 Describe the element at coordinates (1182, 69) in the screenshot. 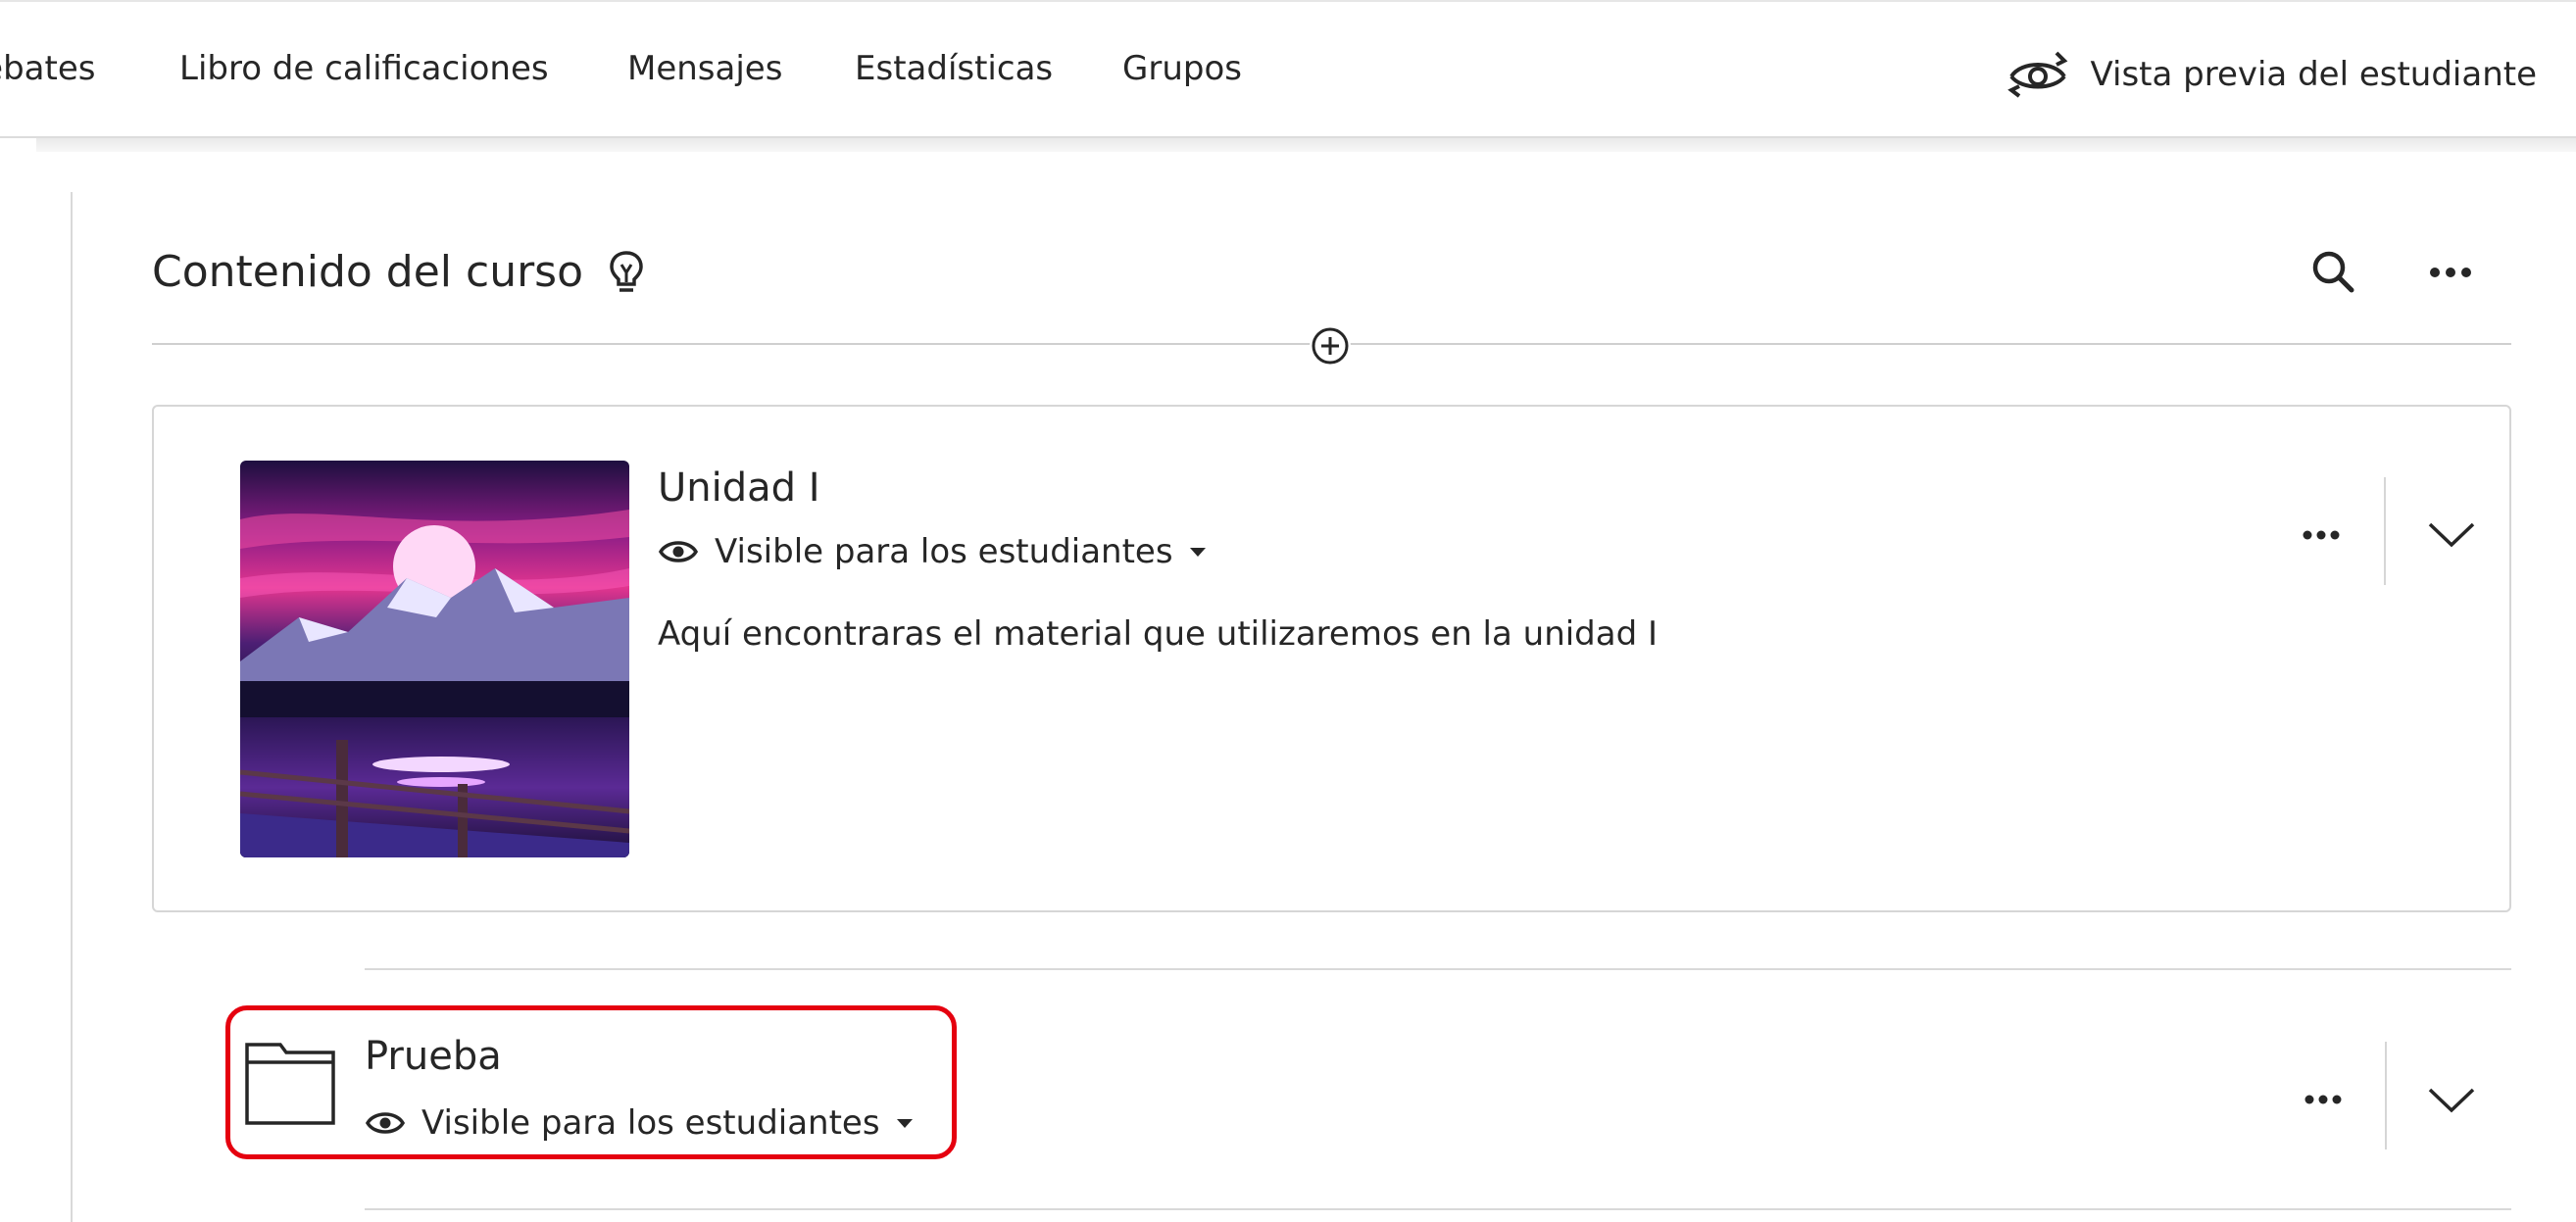

I see `tab-groups: Grupos` at that location.